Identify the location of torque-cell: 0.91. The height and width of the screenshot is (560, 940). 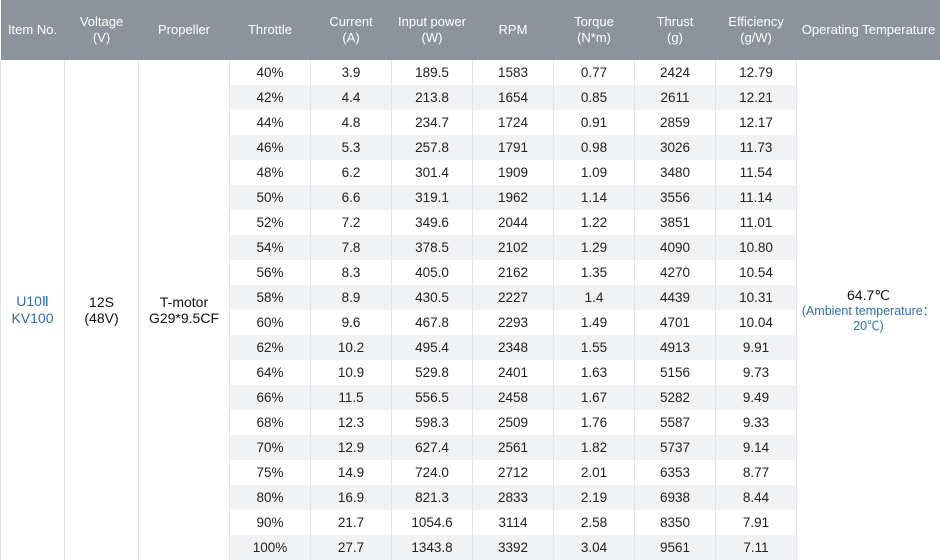
(594, 122).